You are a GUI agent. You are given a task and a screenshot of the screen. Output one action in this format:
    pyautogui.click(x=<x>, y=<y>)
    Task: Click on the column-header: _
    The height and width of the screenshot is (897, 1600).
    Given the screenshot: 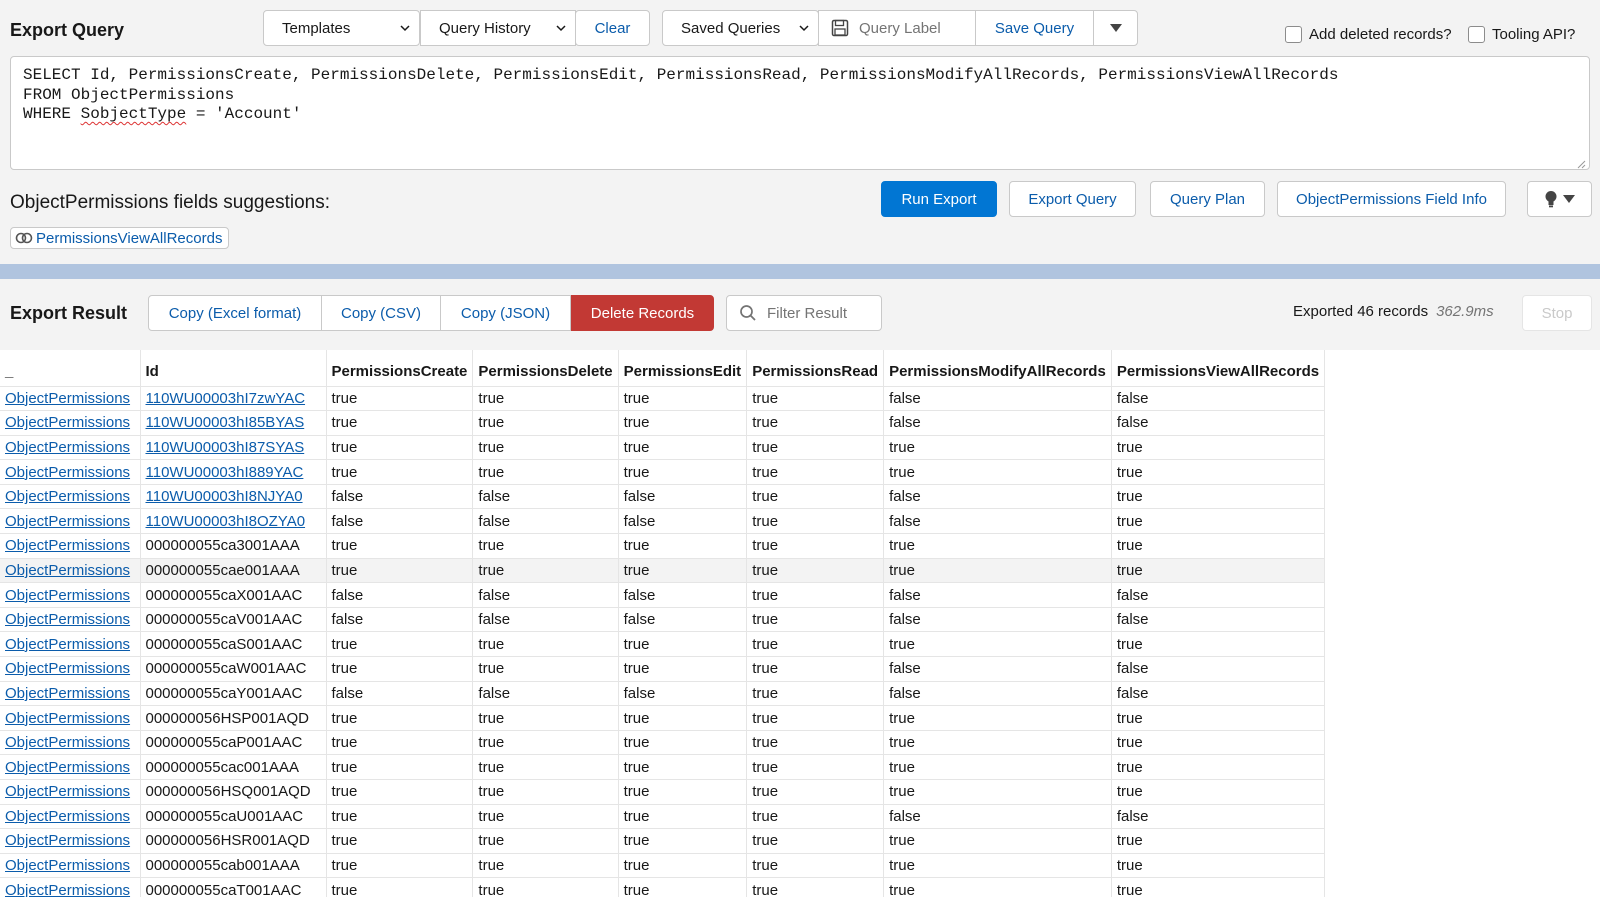 What is the action you would take?
    pyautogui.click(x=70, y=368)
    